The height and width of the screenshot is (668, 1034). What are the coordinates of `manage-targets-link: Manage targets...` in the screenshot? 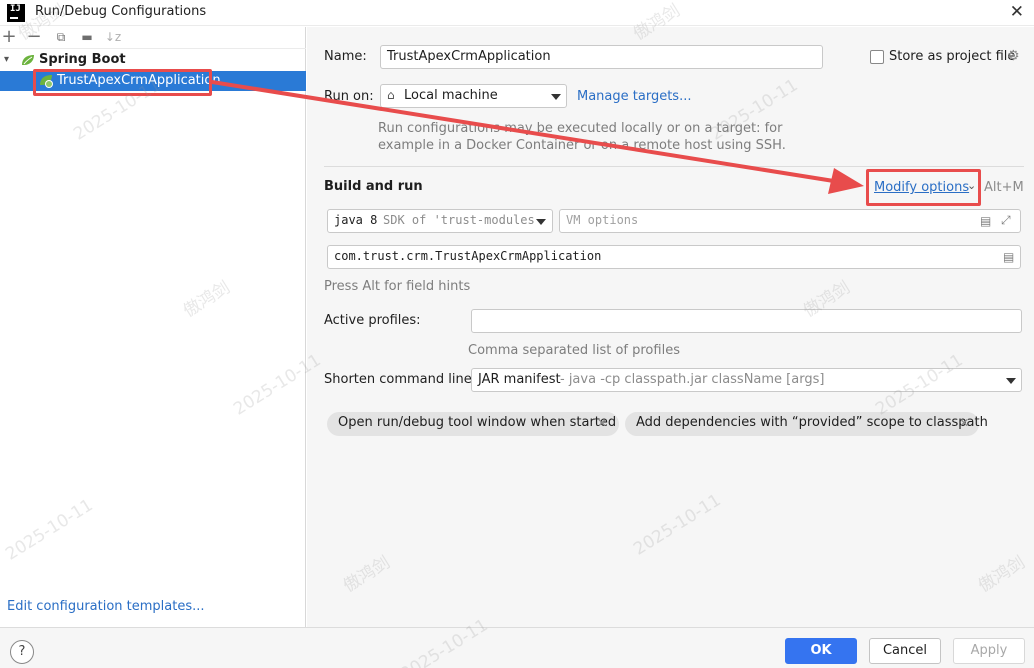 It's located at (634, 96).